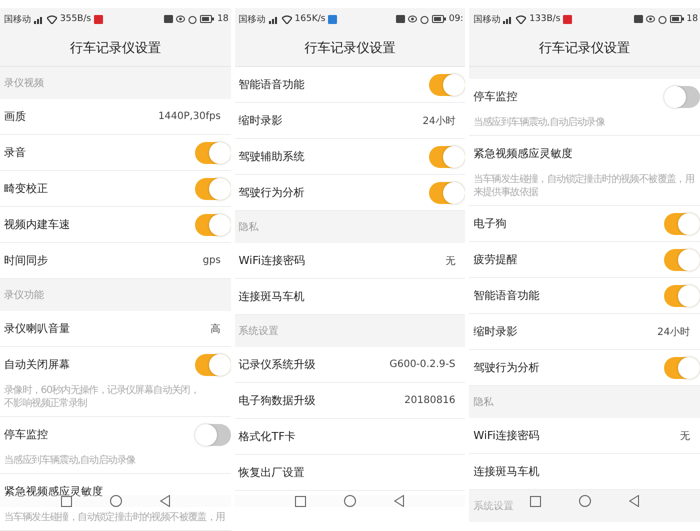  Describe the element at coordinates (489, 223) in the screenshot. I see `setting-label: 电子狗` at that location.